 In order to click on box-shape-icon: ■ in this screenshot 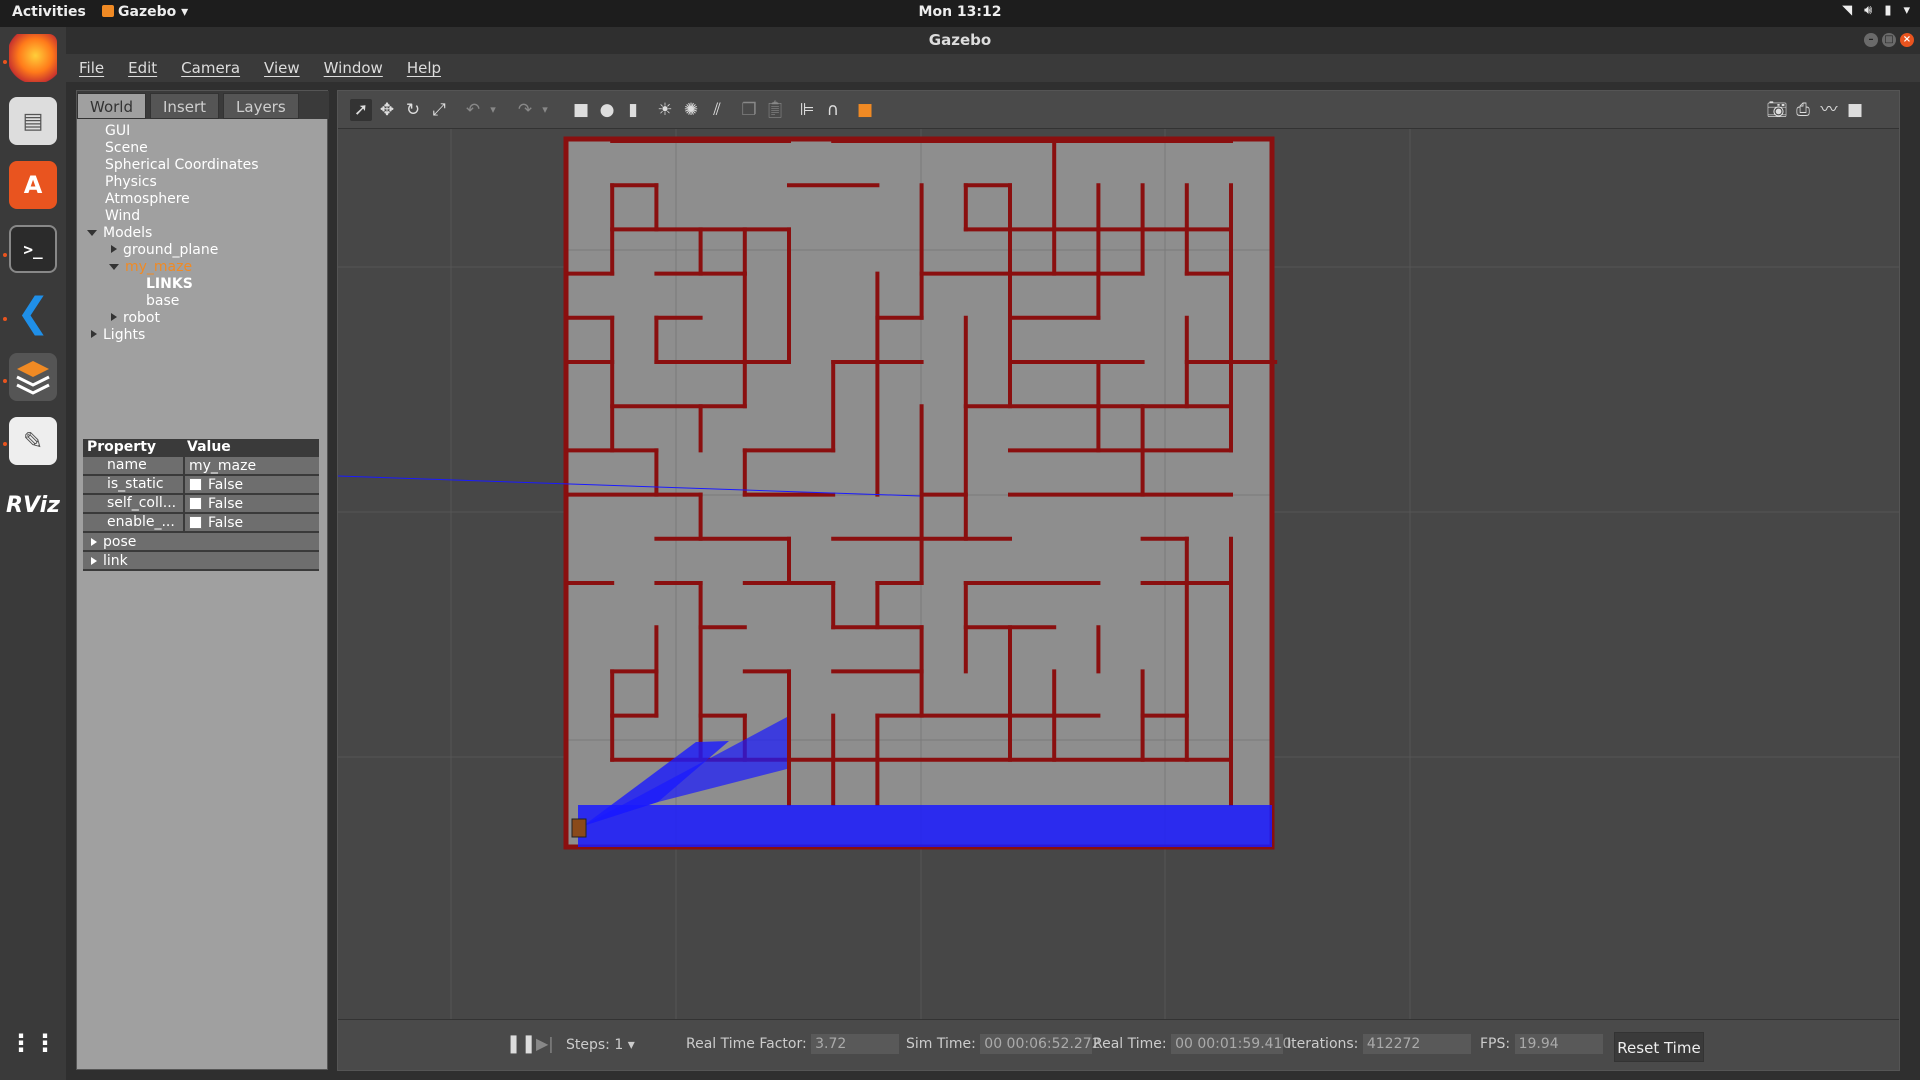, I will do `click(581, 110)`.